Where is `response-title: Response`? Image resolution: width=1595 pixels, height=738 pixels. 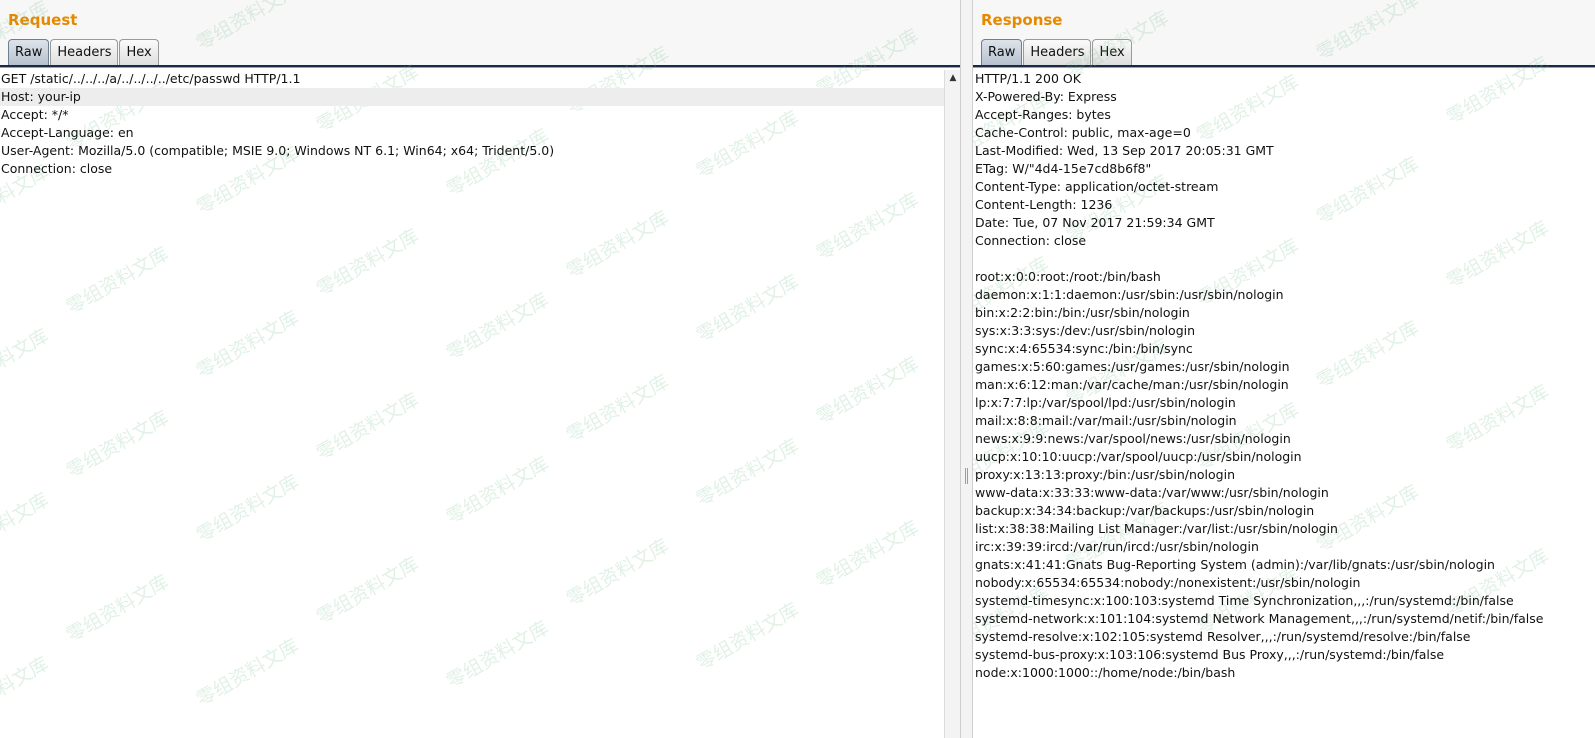
response-title: Response is located at coordinates (1022, 20).